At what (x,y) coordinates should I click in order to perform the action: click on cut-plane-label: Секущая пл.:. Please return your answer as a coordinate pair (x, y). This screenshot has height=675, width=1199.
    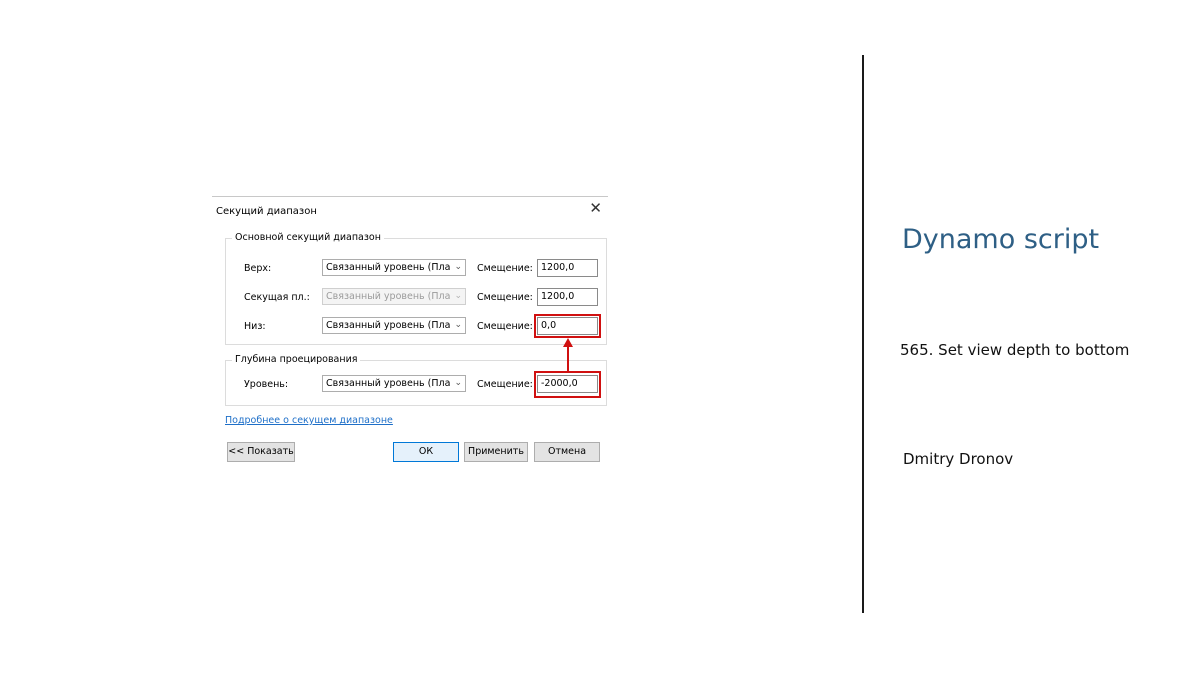
    Looking at the image, I should click on (277, 297).